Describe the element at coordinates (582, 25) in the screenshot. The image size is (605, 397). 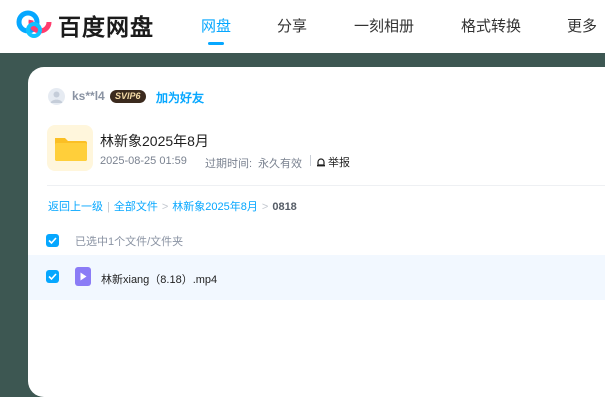
I see `nav-tab-more: 更多` at that location.